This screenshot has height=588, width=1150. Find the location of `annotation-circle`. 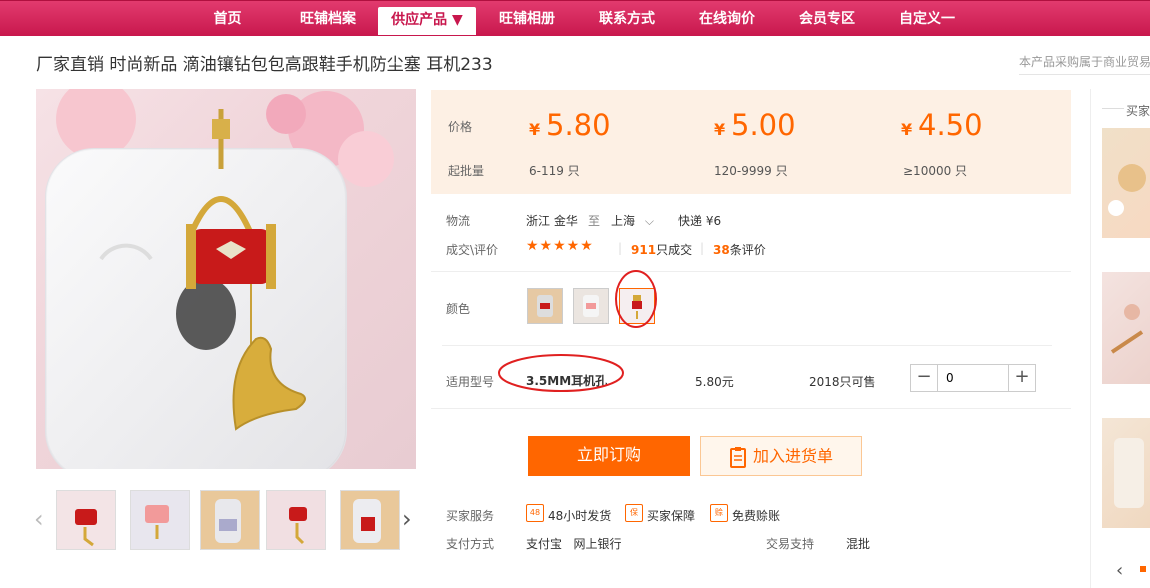

annotation-circle is located at coordinates (636, 299).